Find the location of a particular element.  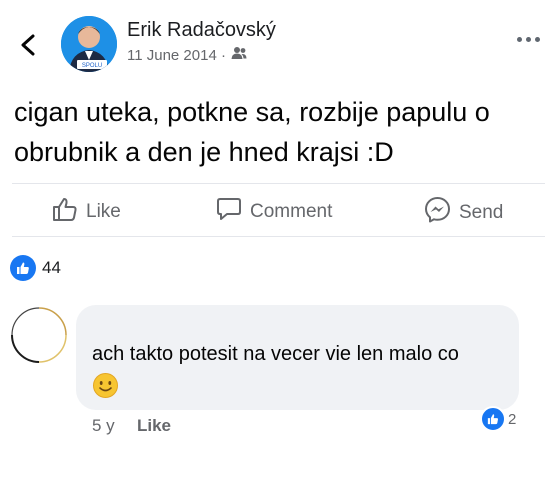

thumbs-up-icon is located at coordinates (65, 212).